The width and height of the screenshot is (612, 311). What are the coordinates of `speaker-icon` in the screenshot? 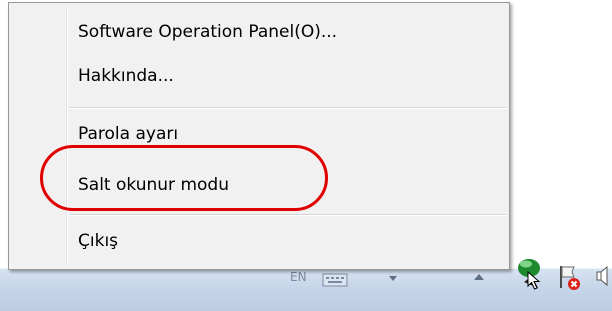 It's located at (604, 278).